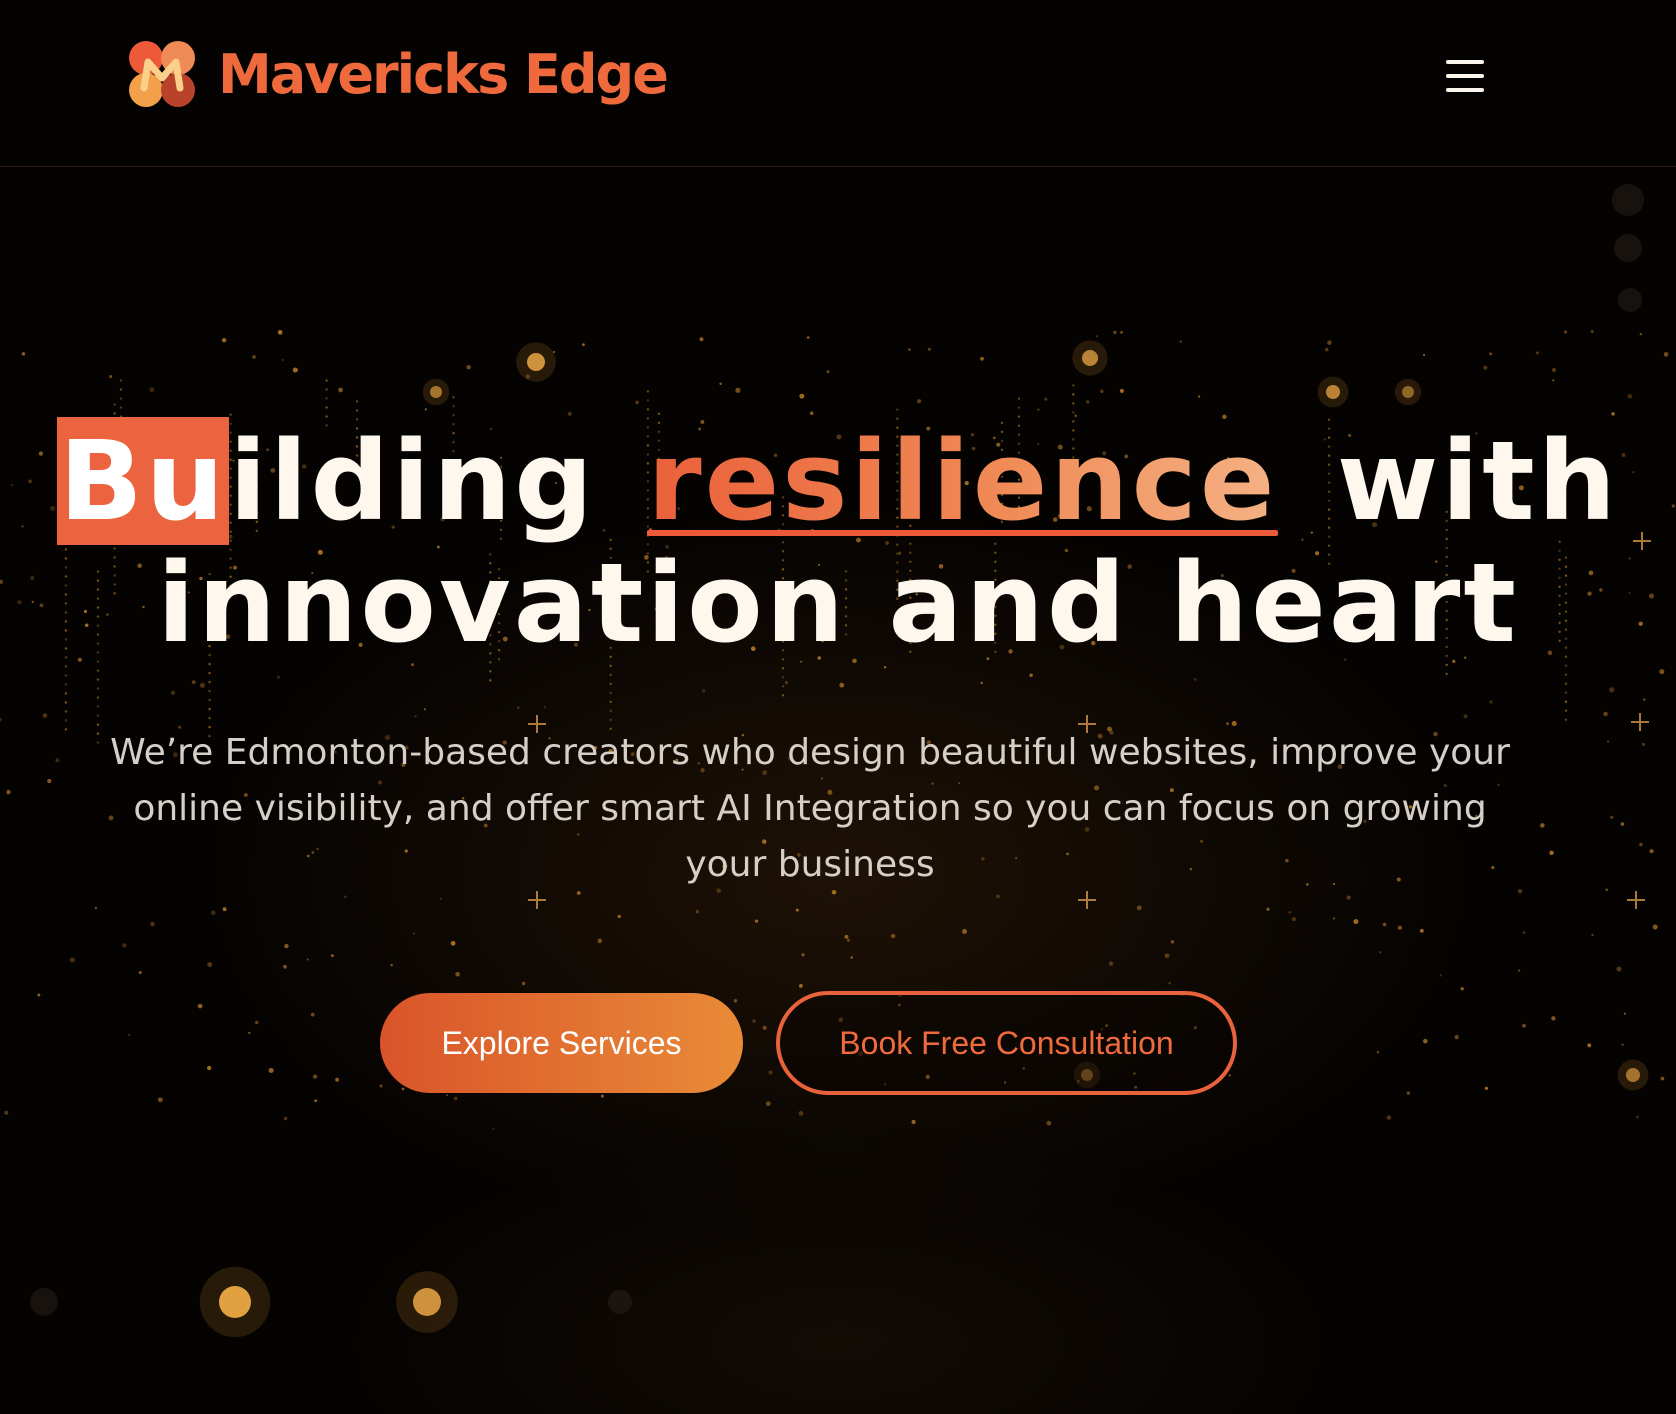 The width and height of the screenshot is (1676, 1414). Describe the element at coordinates (838, 603) in the screenshot. I see `hero-title-line-2: innovation and heart` at that location.